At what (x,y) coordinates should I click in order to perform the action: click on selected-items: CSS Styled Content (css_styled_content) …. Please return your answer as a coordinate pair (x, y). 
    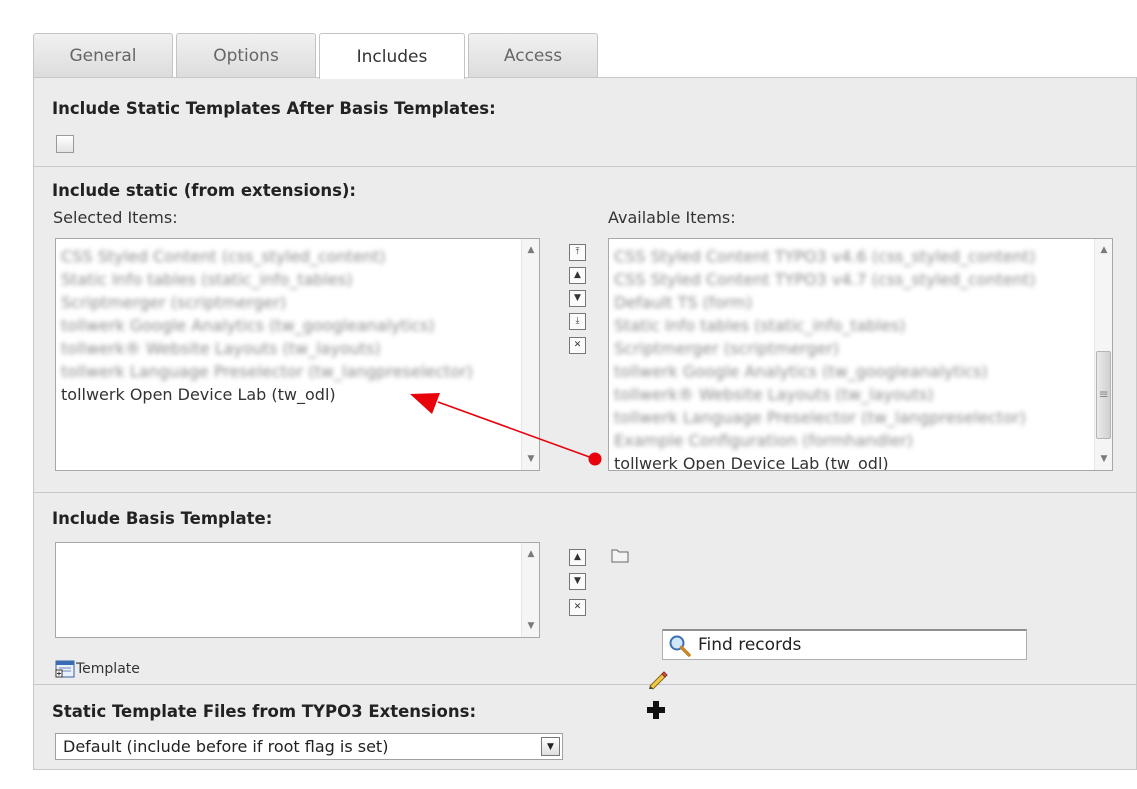
    Looking at the image, I should click on (288, 325).